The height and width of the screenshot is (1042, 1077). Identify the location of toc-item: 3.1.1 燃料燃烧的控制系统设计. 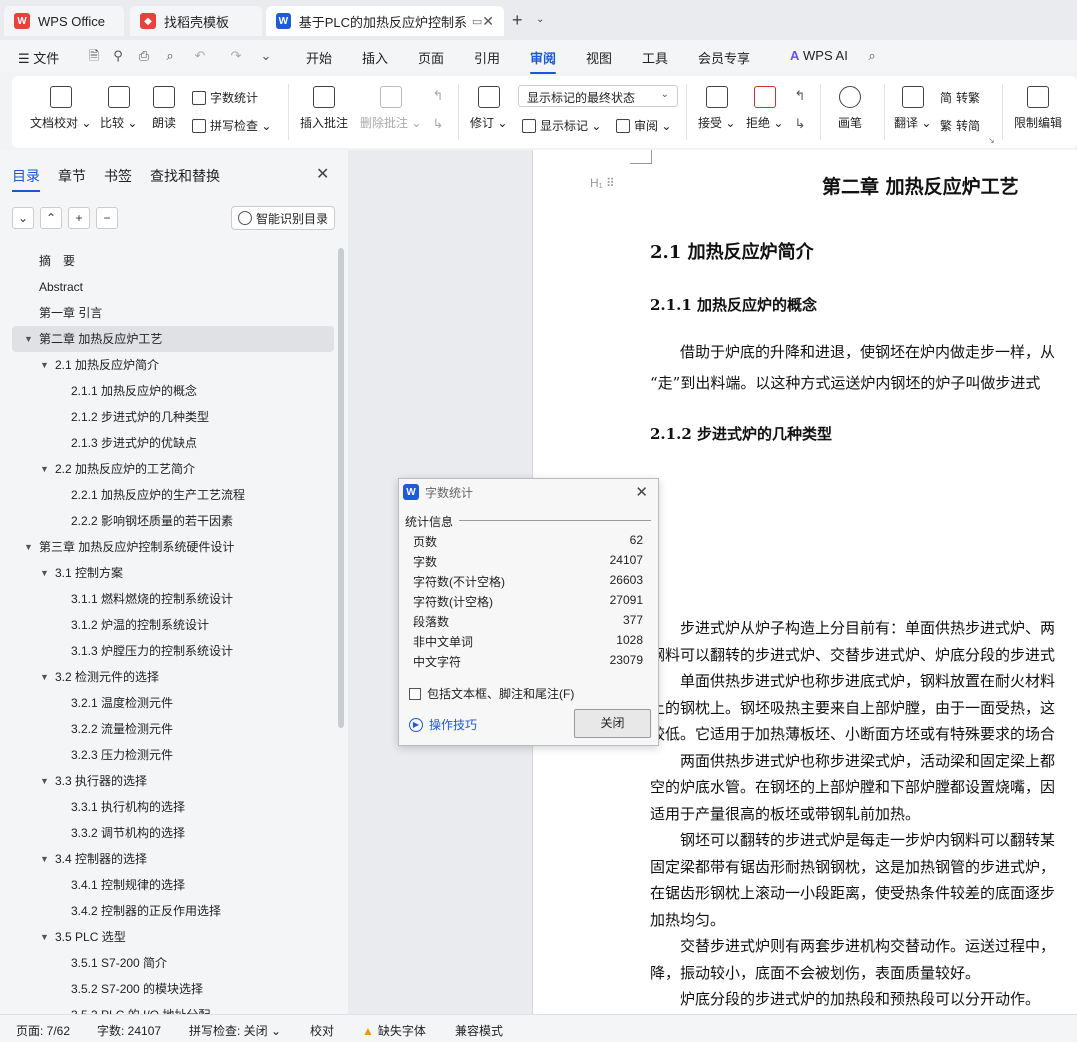
(173, 599).